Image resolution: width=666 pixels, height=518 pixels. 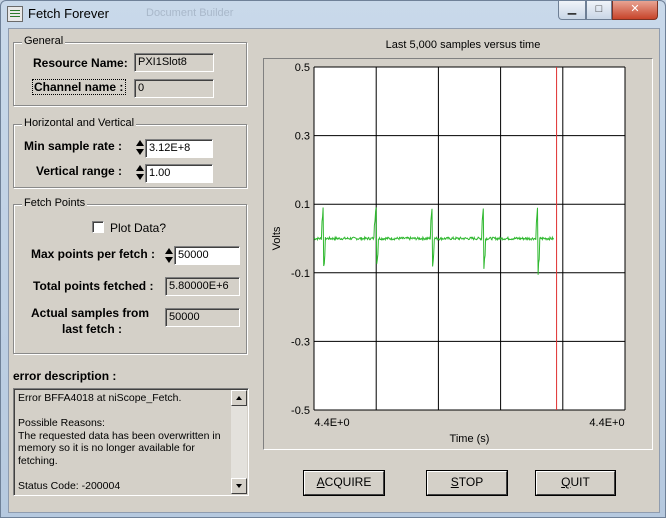 I want to click on acquire-button: ACQUIRE, so click(x=344, y=483).